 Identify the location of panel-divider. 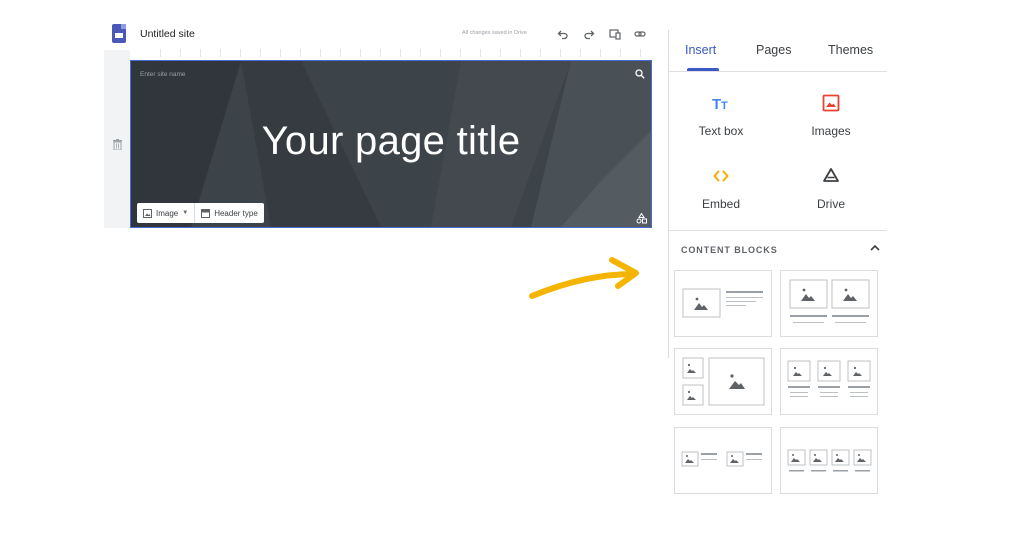
(778, 230).